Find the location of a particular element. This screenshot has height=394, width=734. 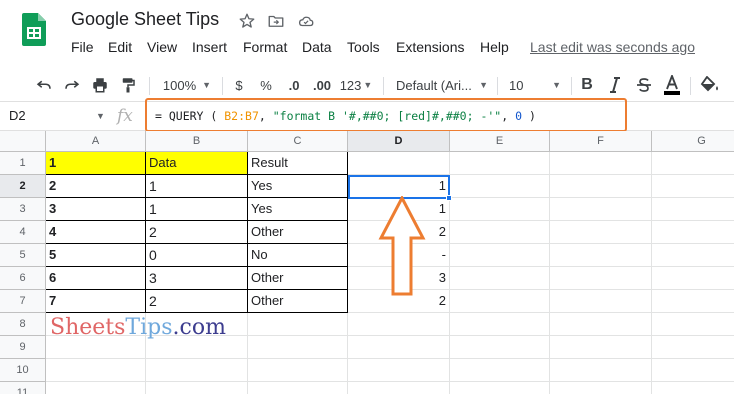

cell-a3: 3 is located at coordinates (96, 209).